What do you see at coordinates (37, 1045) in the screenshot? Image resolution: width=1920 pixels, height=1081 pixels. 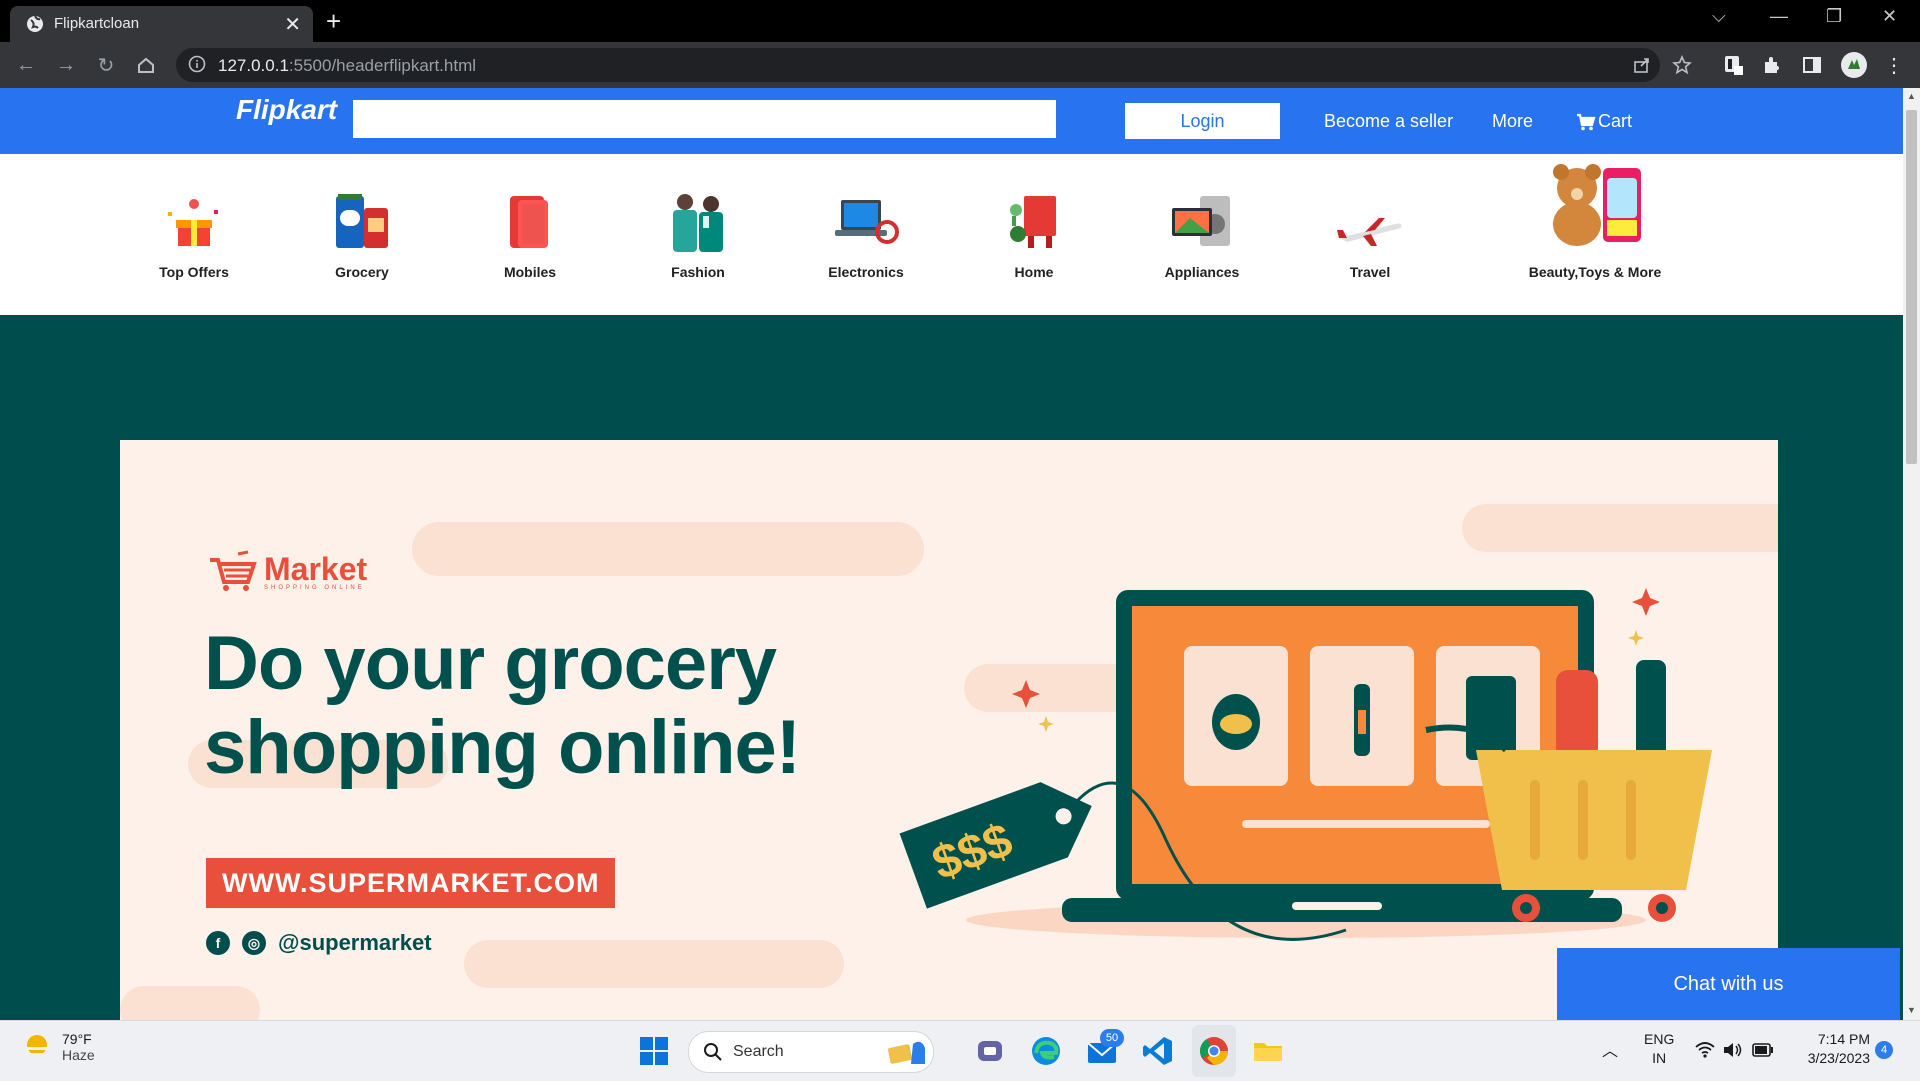 I see `haze-sun-icon` at bounding box center [37, 1045].